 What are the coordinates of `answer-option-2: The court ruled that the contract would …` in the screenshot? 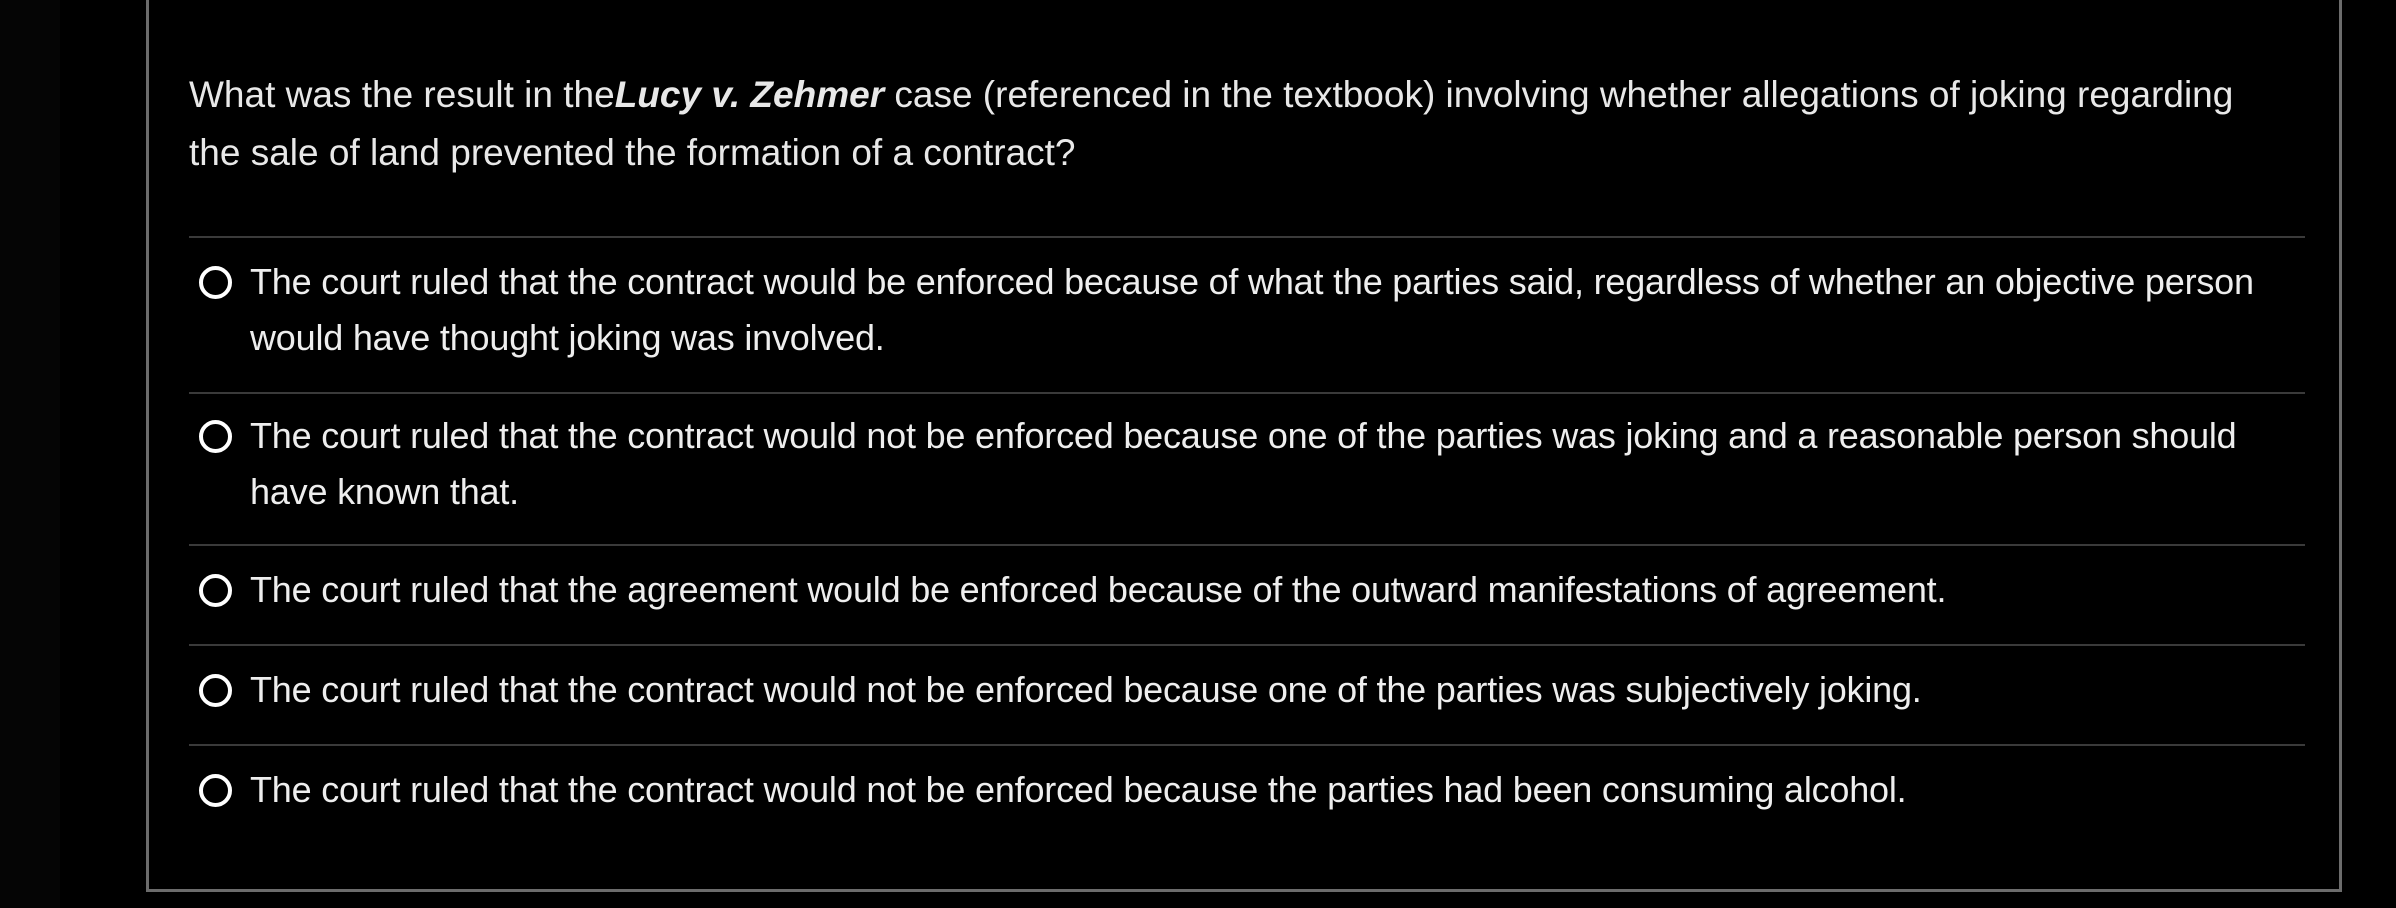 It's located at (1244, 464).